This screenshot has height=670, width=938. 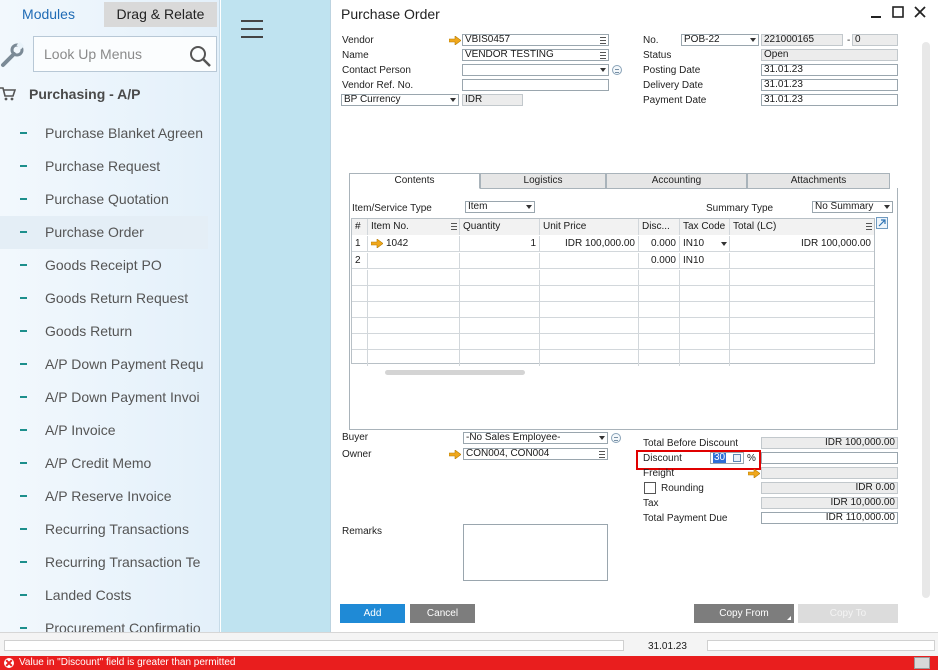 What do you see at coordinates (535, 454) in the screenshot?
I see `owner-field: CON004, CON004` at bounding box center [535, 454].